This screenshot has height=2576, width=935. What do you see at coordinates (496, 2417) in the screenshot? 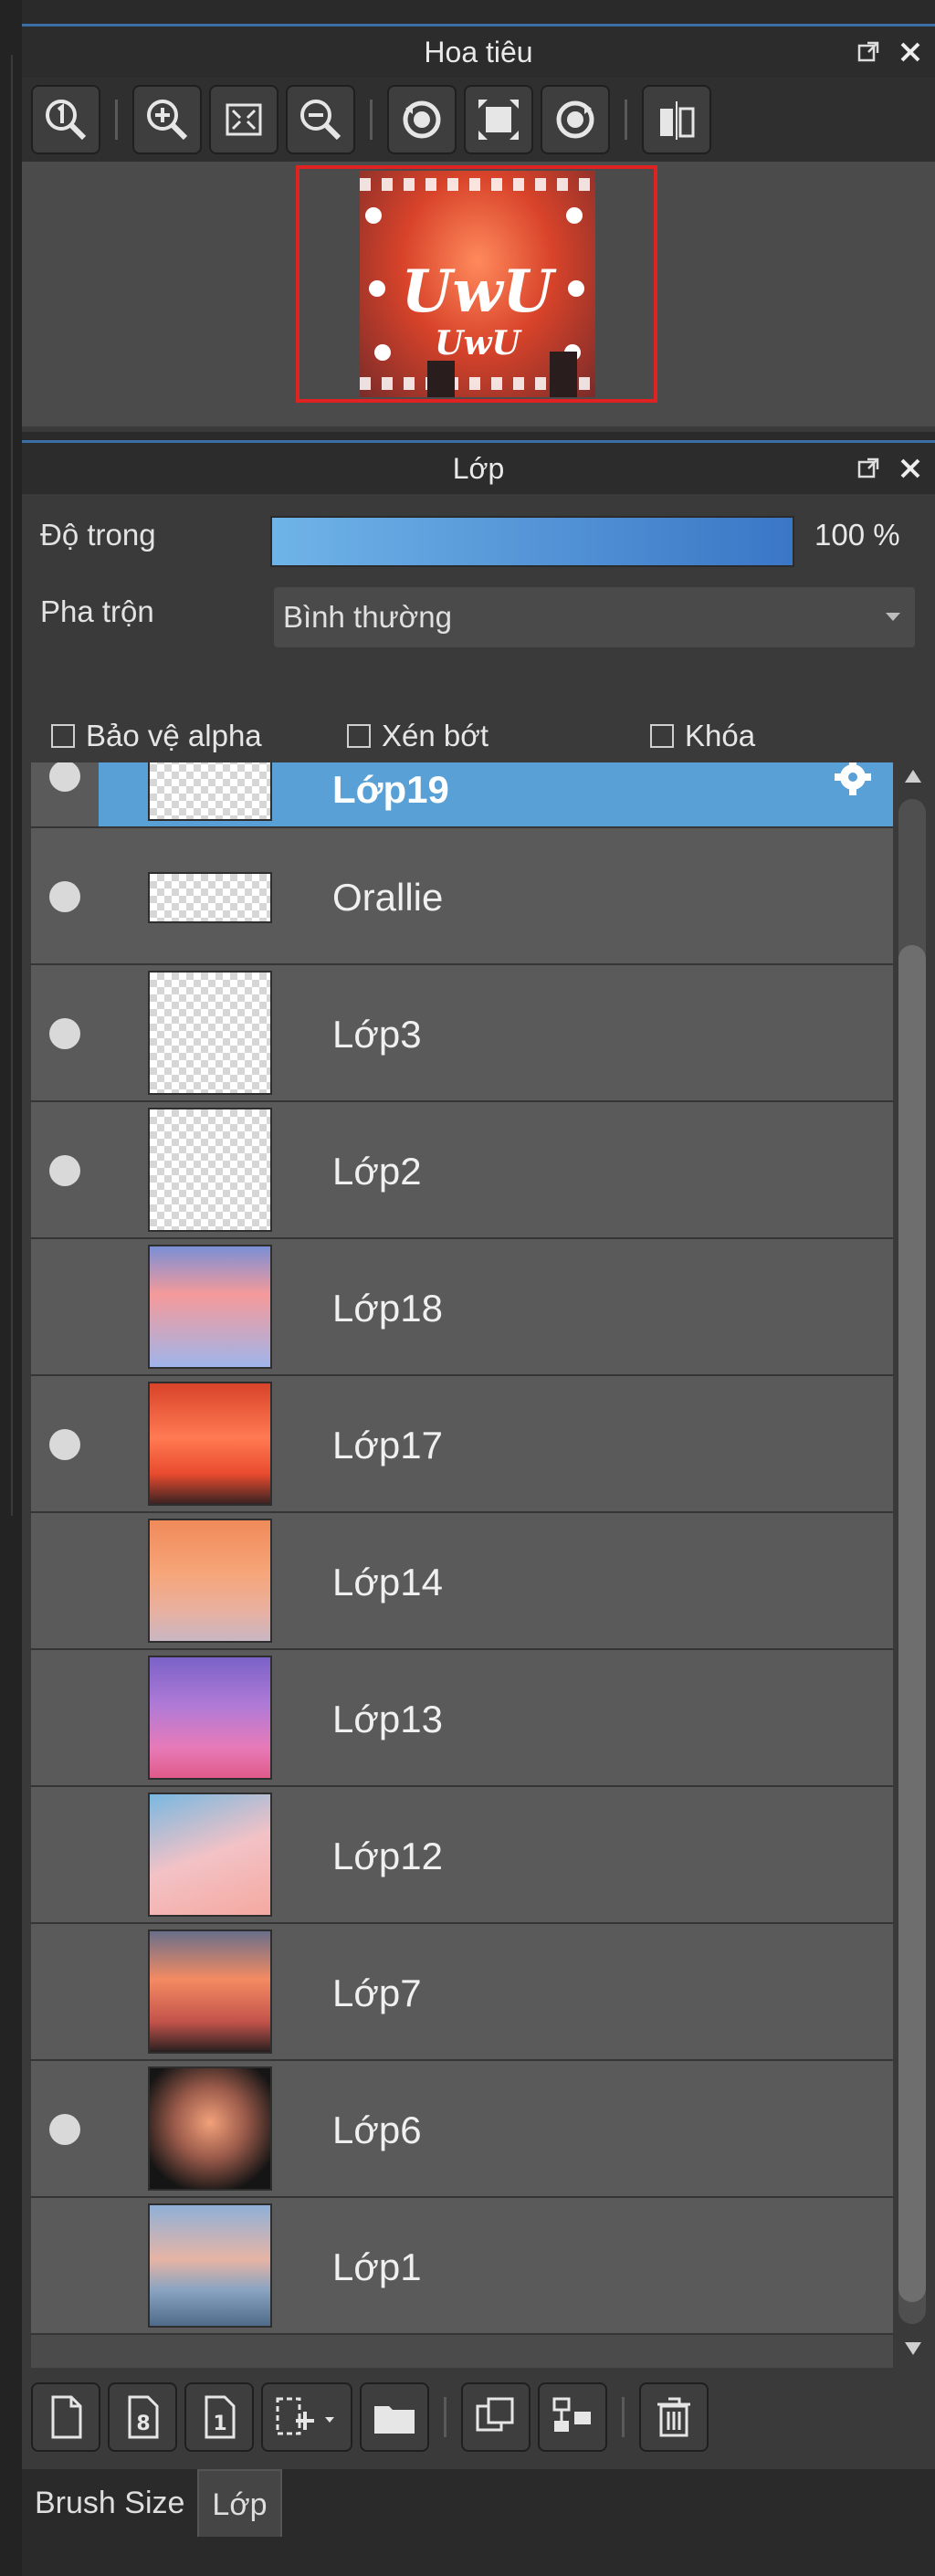
I see `duplicate-layer-button` at bounding box center [496, 2417].